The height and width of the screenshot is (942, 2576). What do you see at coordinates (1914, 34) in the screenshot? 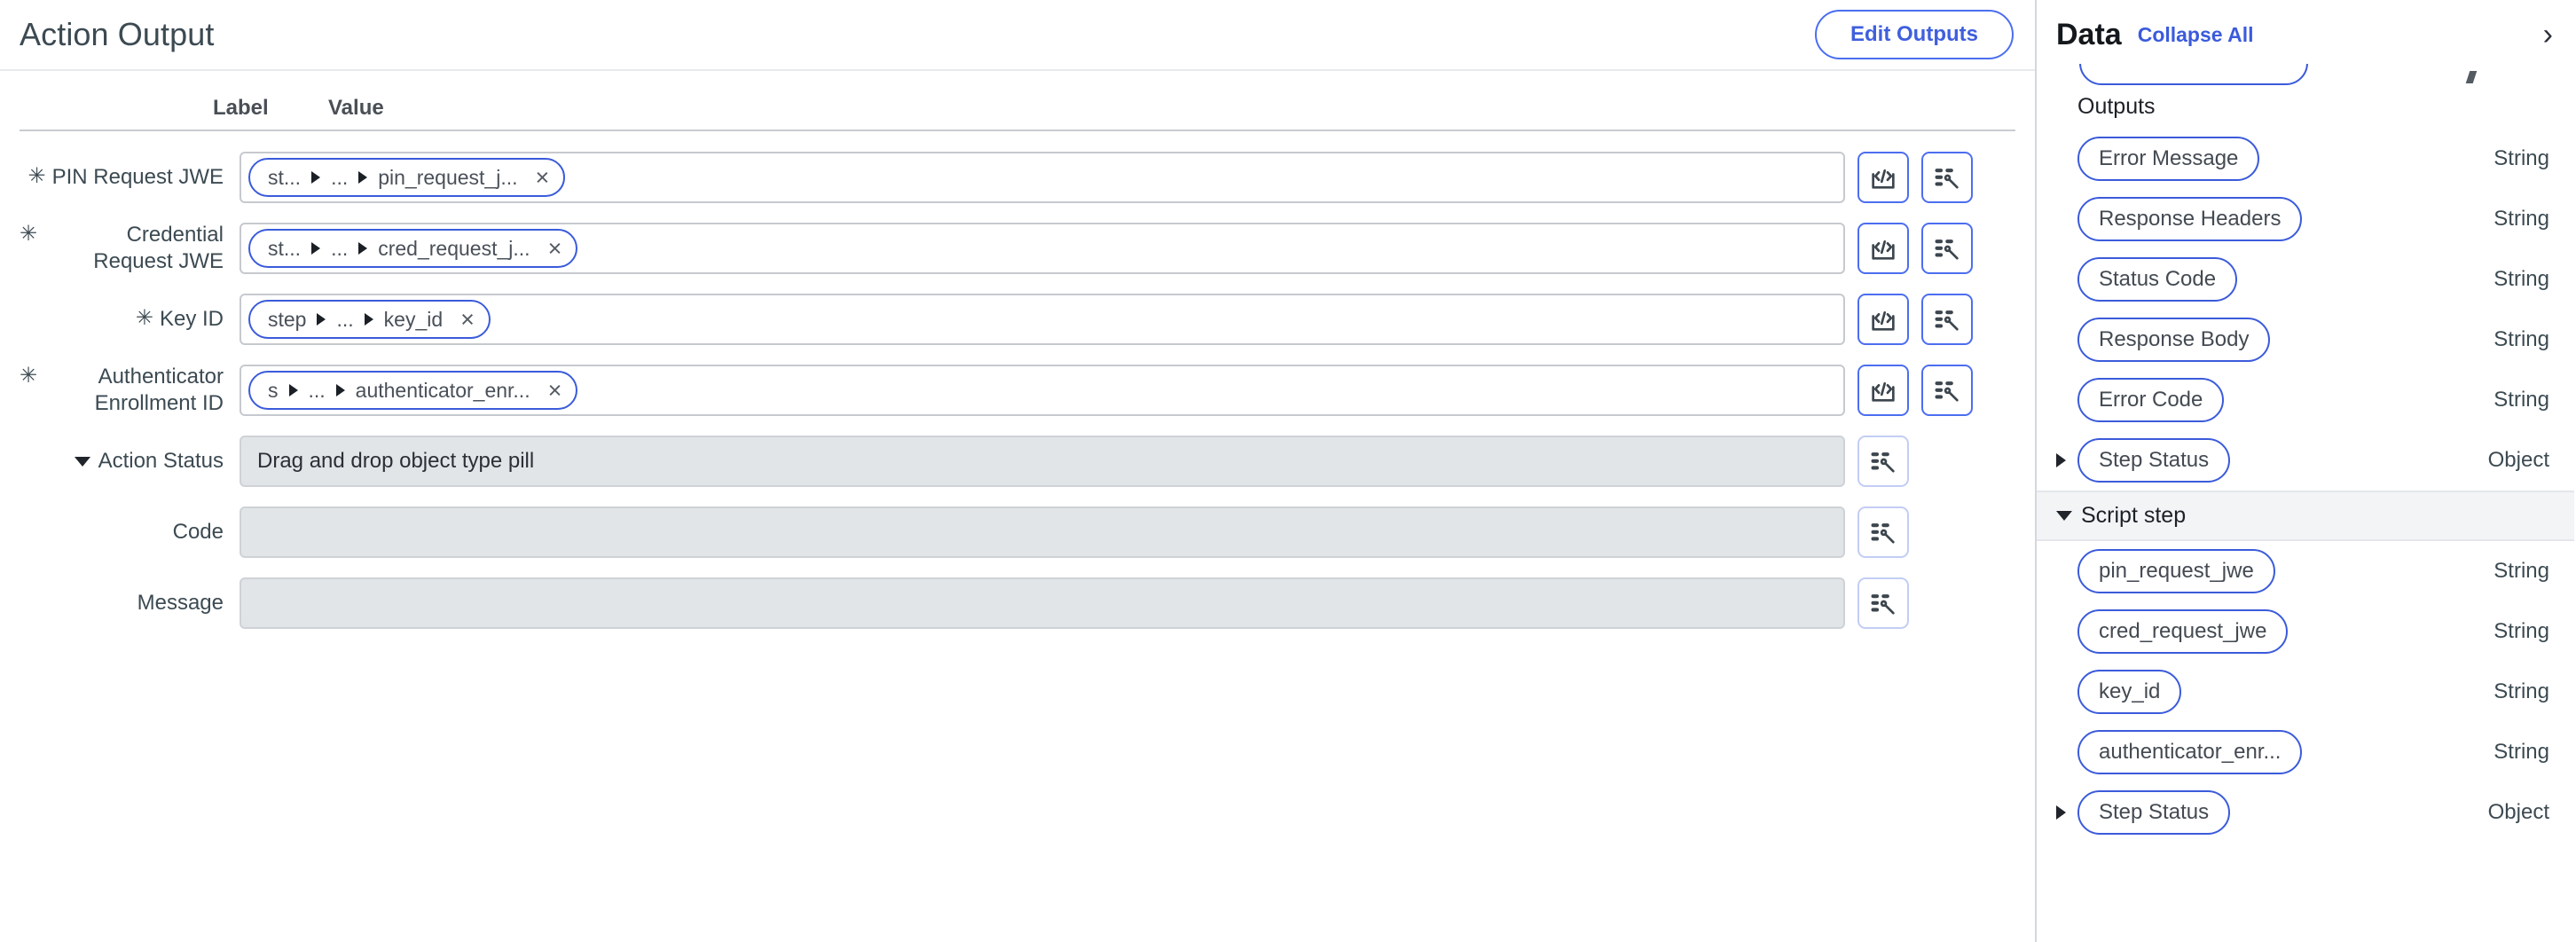
I see `edit-outputs-button: Edit Outputs` at bounding box center [1914, 34].